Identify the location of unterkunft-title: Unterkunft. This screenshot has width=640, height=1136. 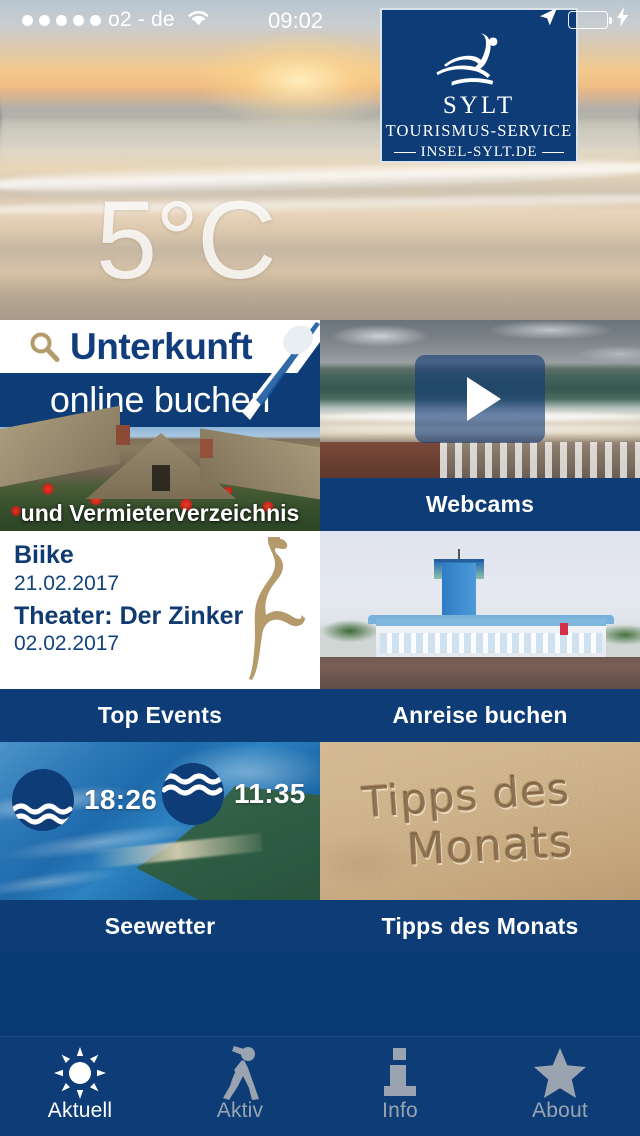
(161, 346).